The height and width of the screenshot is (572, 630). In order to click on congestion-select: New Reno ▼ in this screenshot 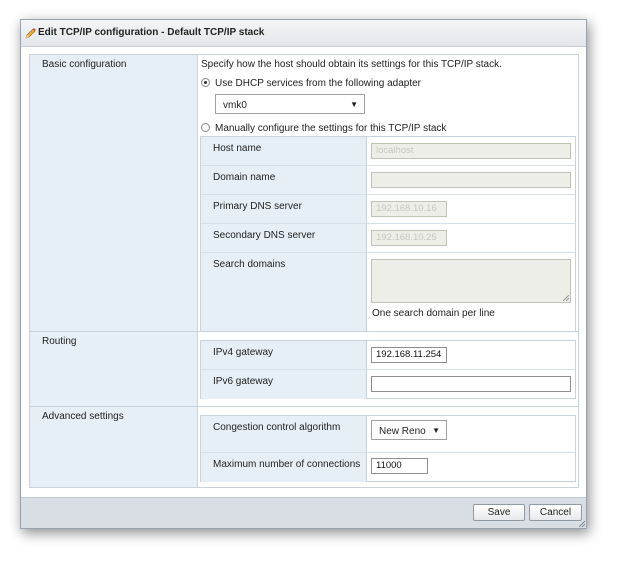, I will do `click(409, 430)`.